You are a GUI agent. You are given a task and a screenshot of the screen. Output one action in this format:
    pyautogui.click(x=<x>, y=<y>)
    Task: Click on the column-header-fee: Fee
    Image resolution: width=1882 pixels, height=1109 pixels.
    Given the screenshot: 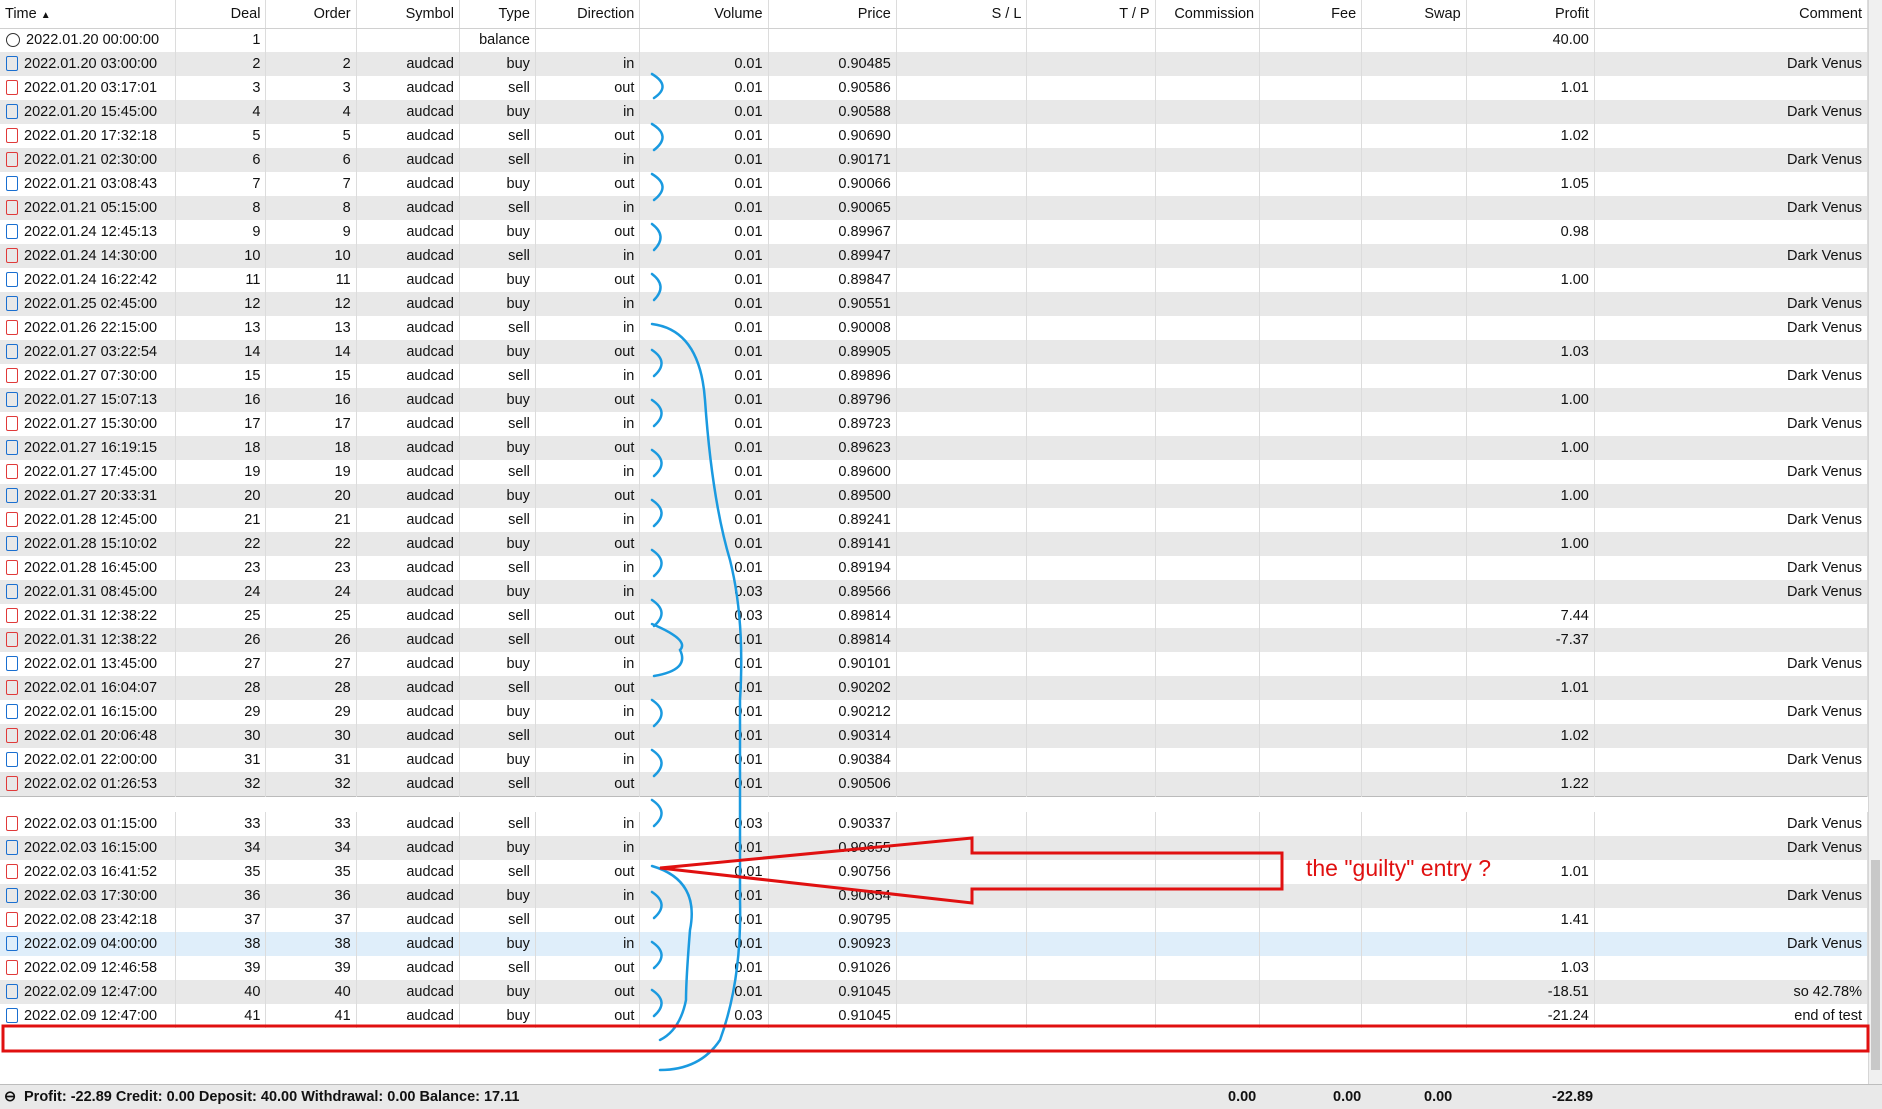 What is the action you would take?
    pyautogui.click(x=1311, y=14)
    